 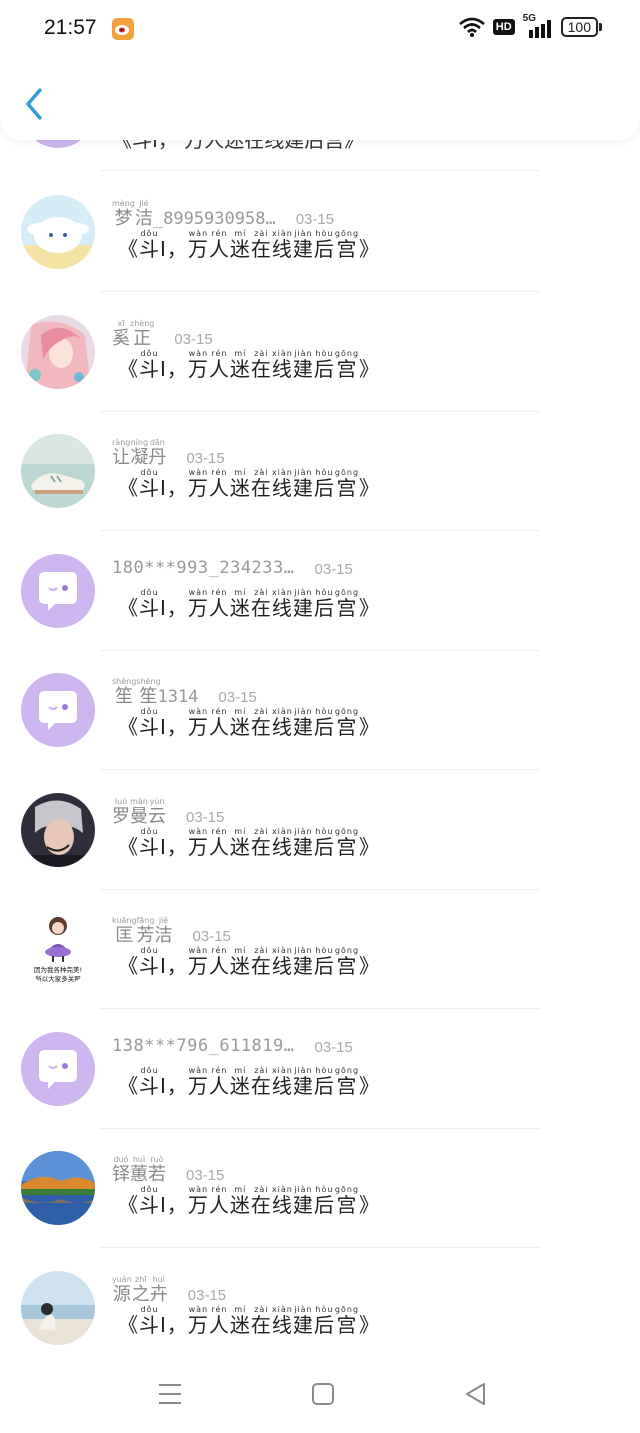 What do you see at coordinates (320, 70) in the screenshot?
I see `header-bar: 21:57 HD 5G 100` at bounding box center [320, 70].